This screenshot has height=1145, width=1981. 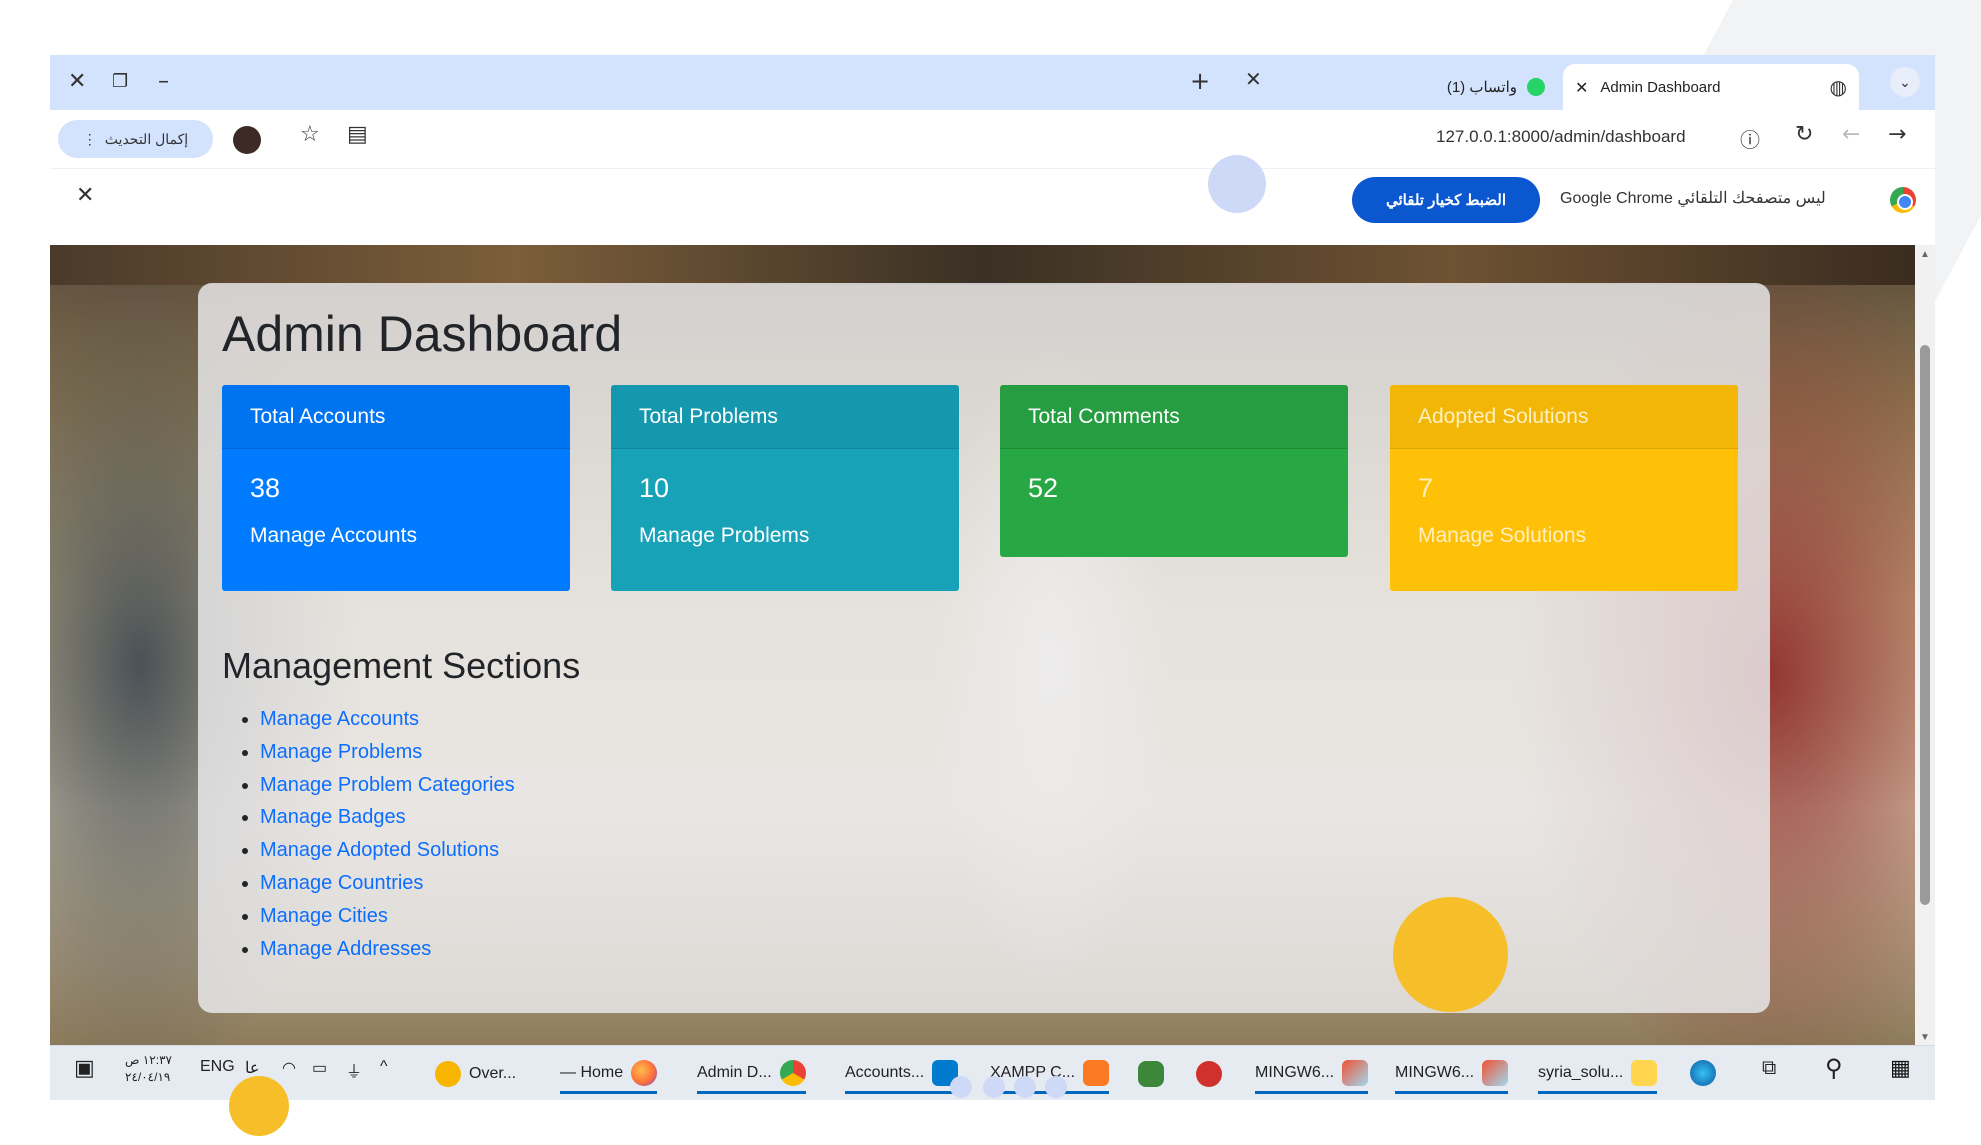 I want to click on p-app-icon, so click(x=1209, y=1074).